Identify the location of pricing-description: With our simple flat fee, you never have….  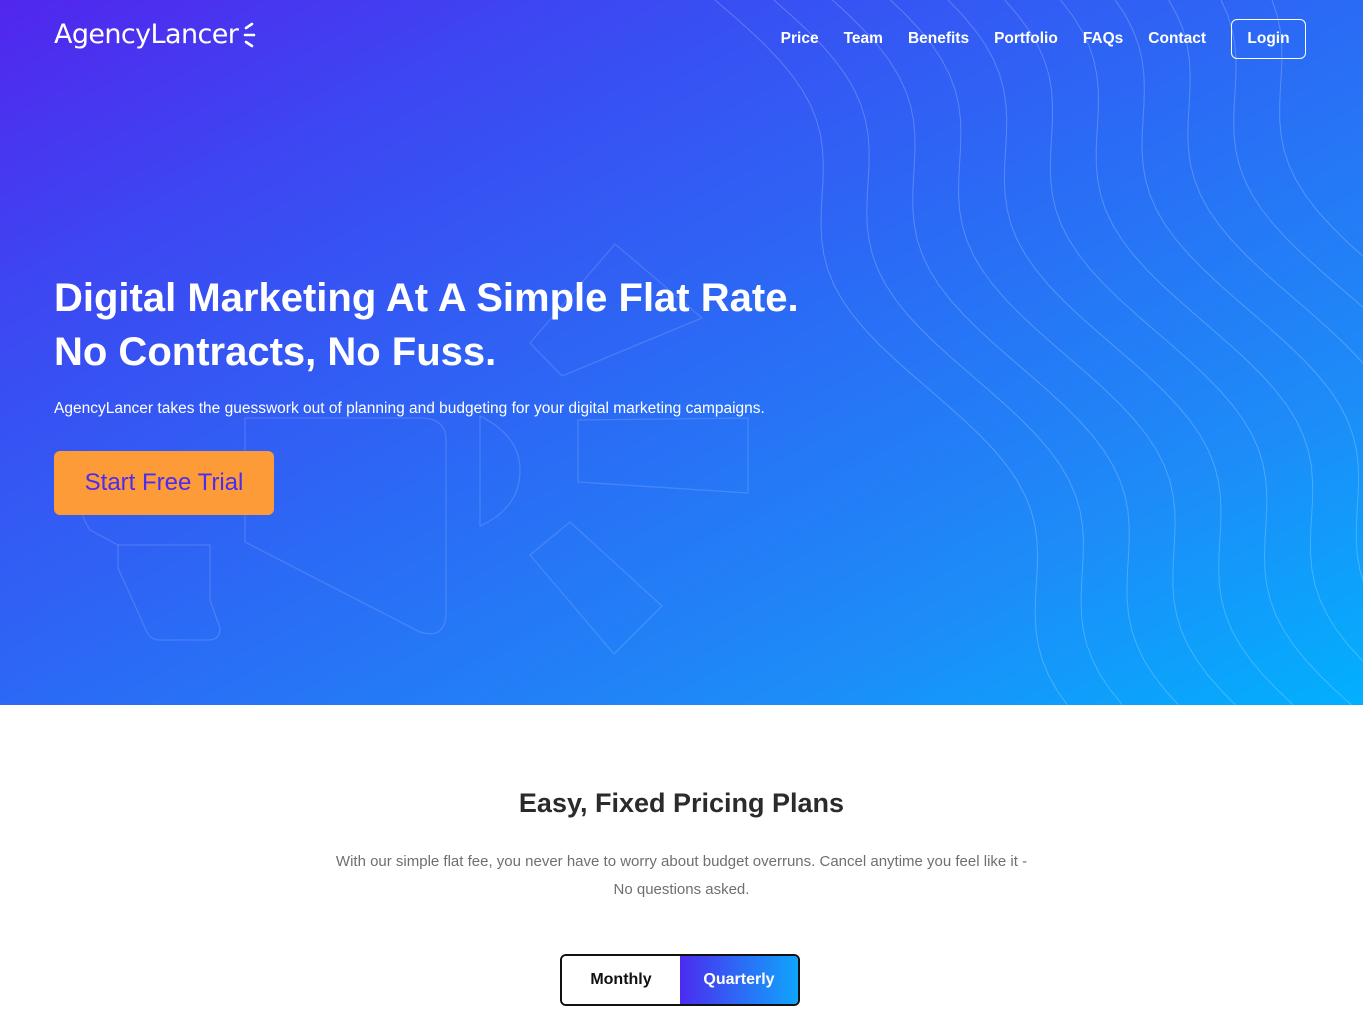
(681, 875).